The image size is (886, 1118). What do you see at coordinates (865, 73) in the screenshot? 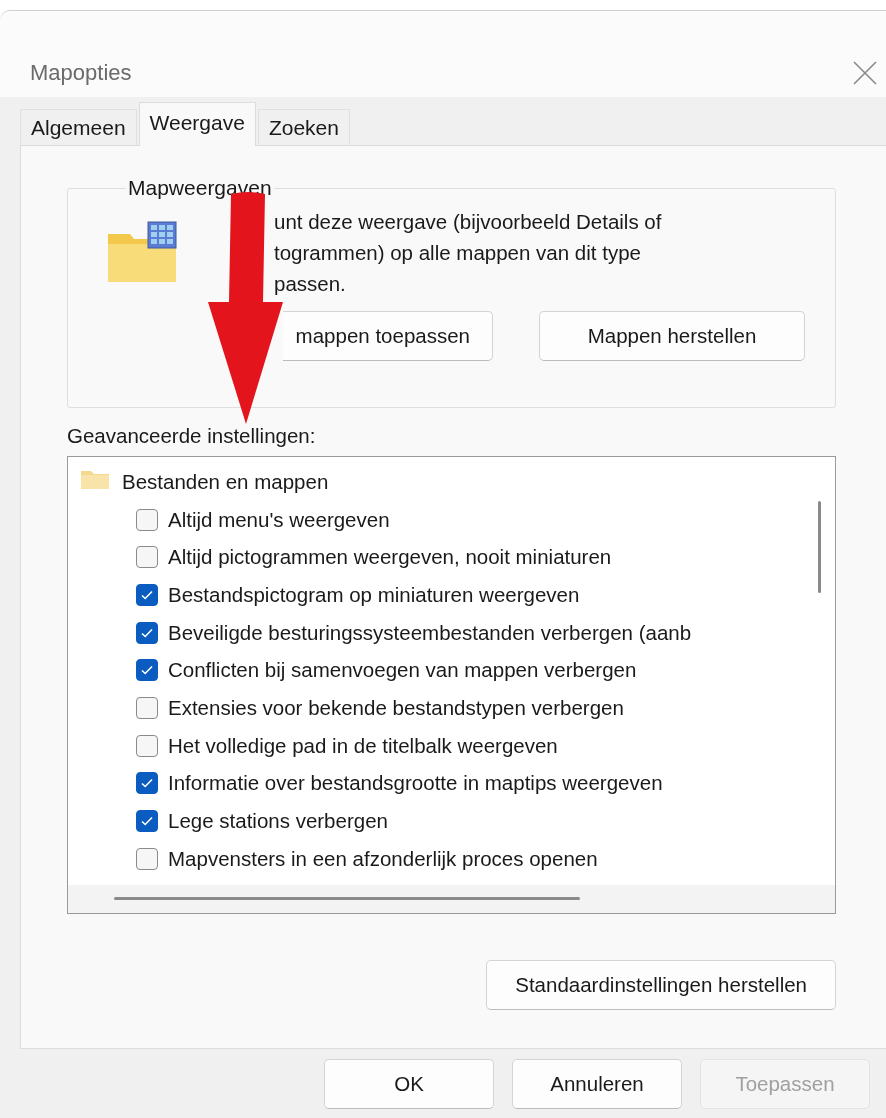
I see `close-icon` at bounding box center [865, 73].